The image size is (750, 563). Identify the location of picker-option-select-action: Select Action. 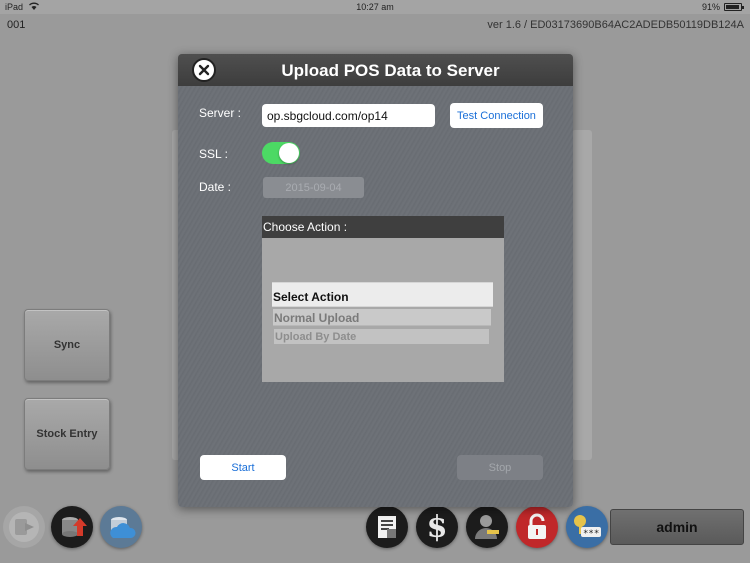
(382, 294).